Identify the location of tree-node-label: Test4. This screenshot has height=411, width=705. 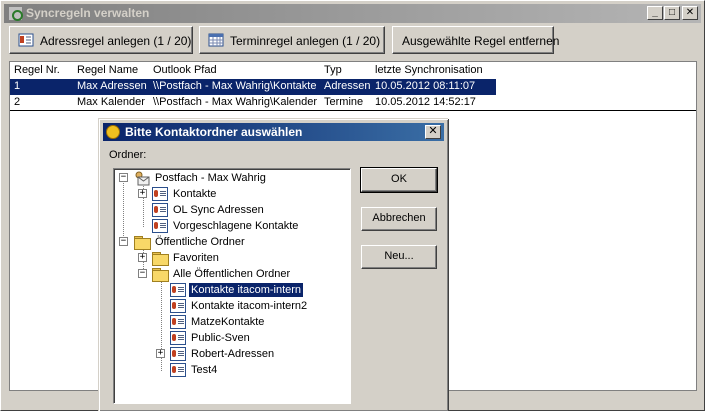
(204, 370).